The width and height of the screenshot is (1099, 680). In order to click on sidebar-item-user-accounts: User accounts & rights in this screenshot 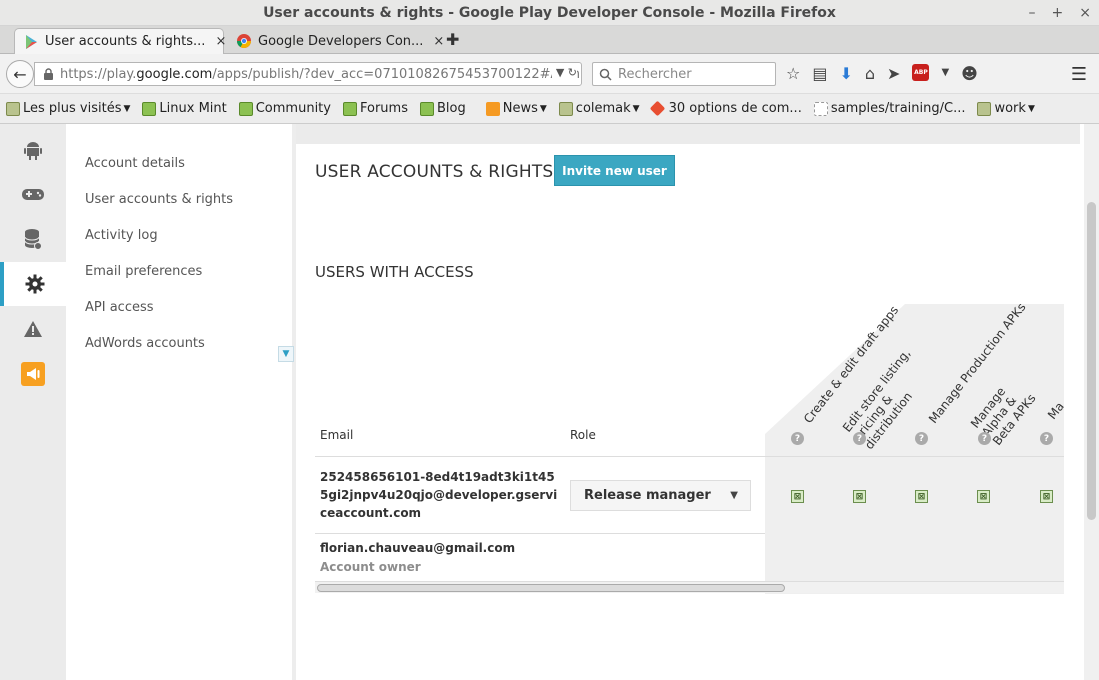, I will do `click(159, 199)`.